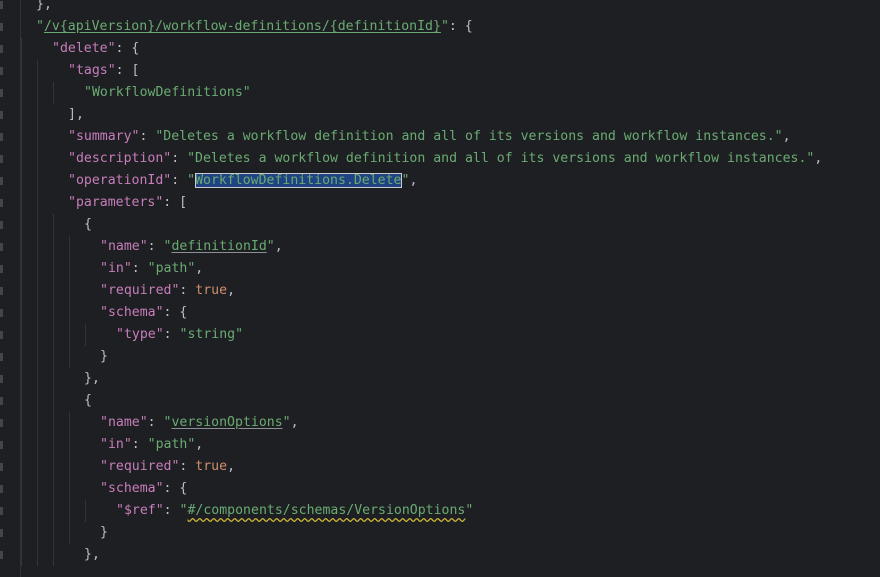  Describe the element at coordinates (140, 334) in the screenshot. I see `json-key: "type"` at that location.